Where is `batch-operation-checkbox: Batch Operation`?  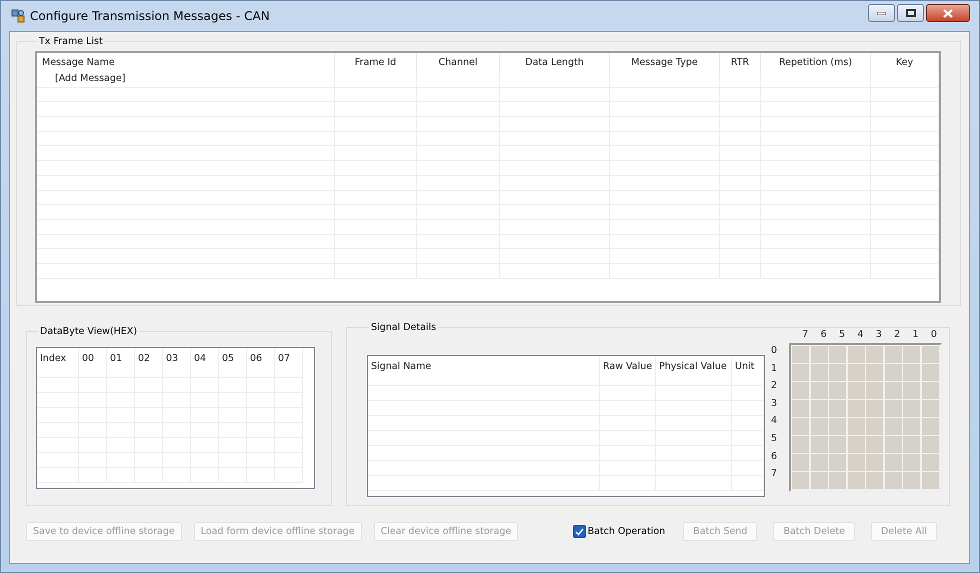
batch-operation-checkbox: Batch Operation is located at coordinates (619, 531).